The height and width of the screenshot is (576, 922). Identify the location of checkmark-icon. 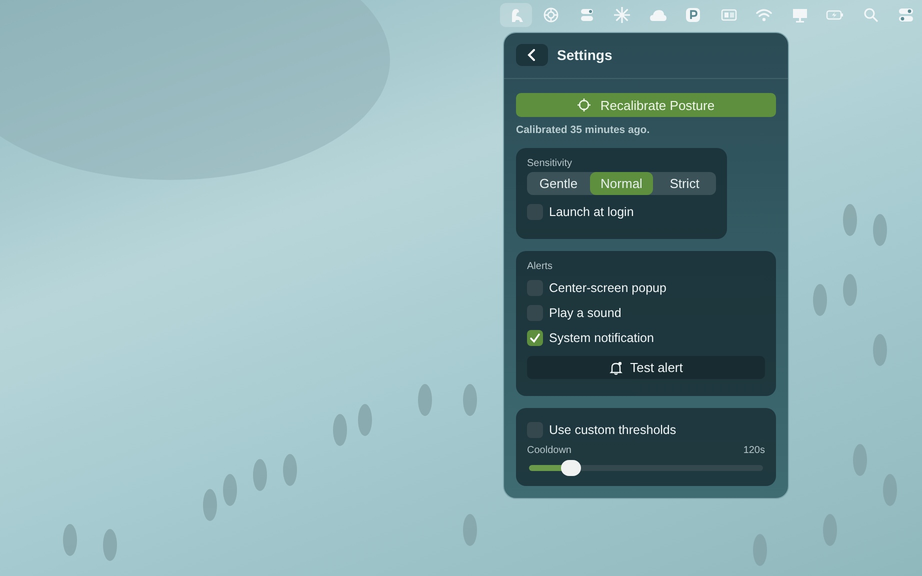
(535, 338).